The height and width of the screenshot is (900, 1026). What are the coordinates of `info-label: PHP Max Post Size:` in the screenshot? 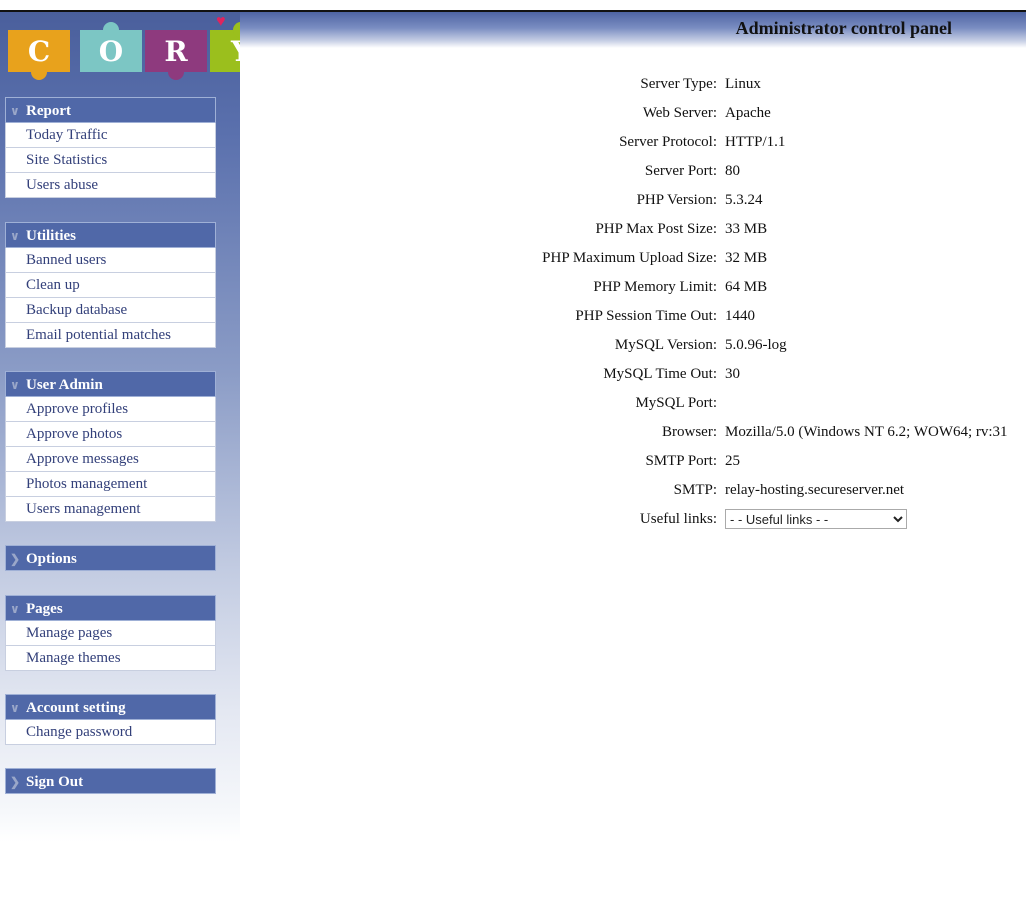 It's located at (656, 229).